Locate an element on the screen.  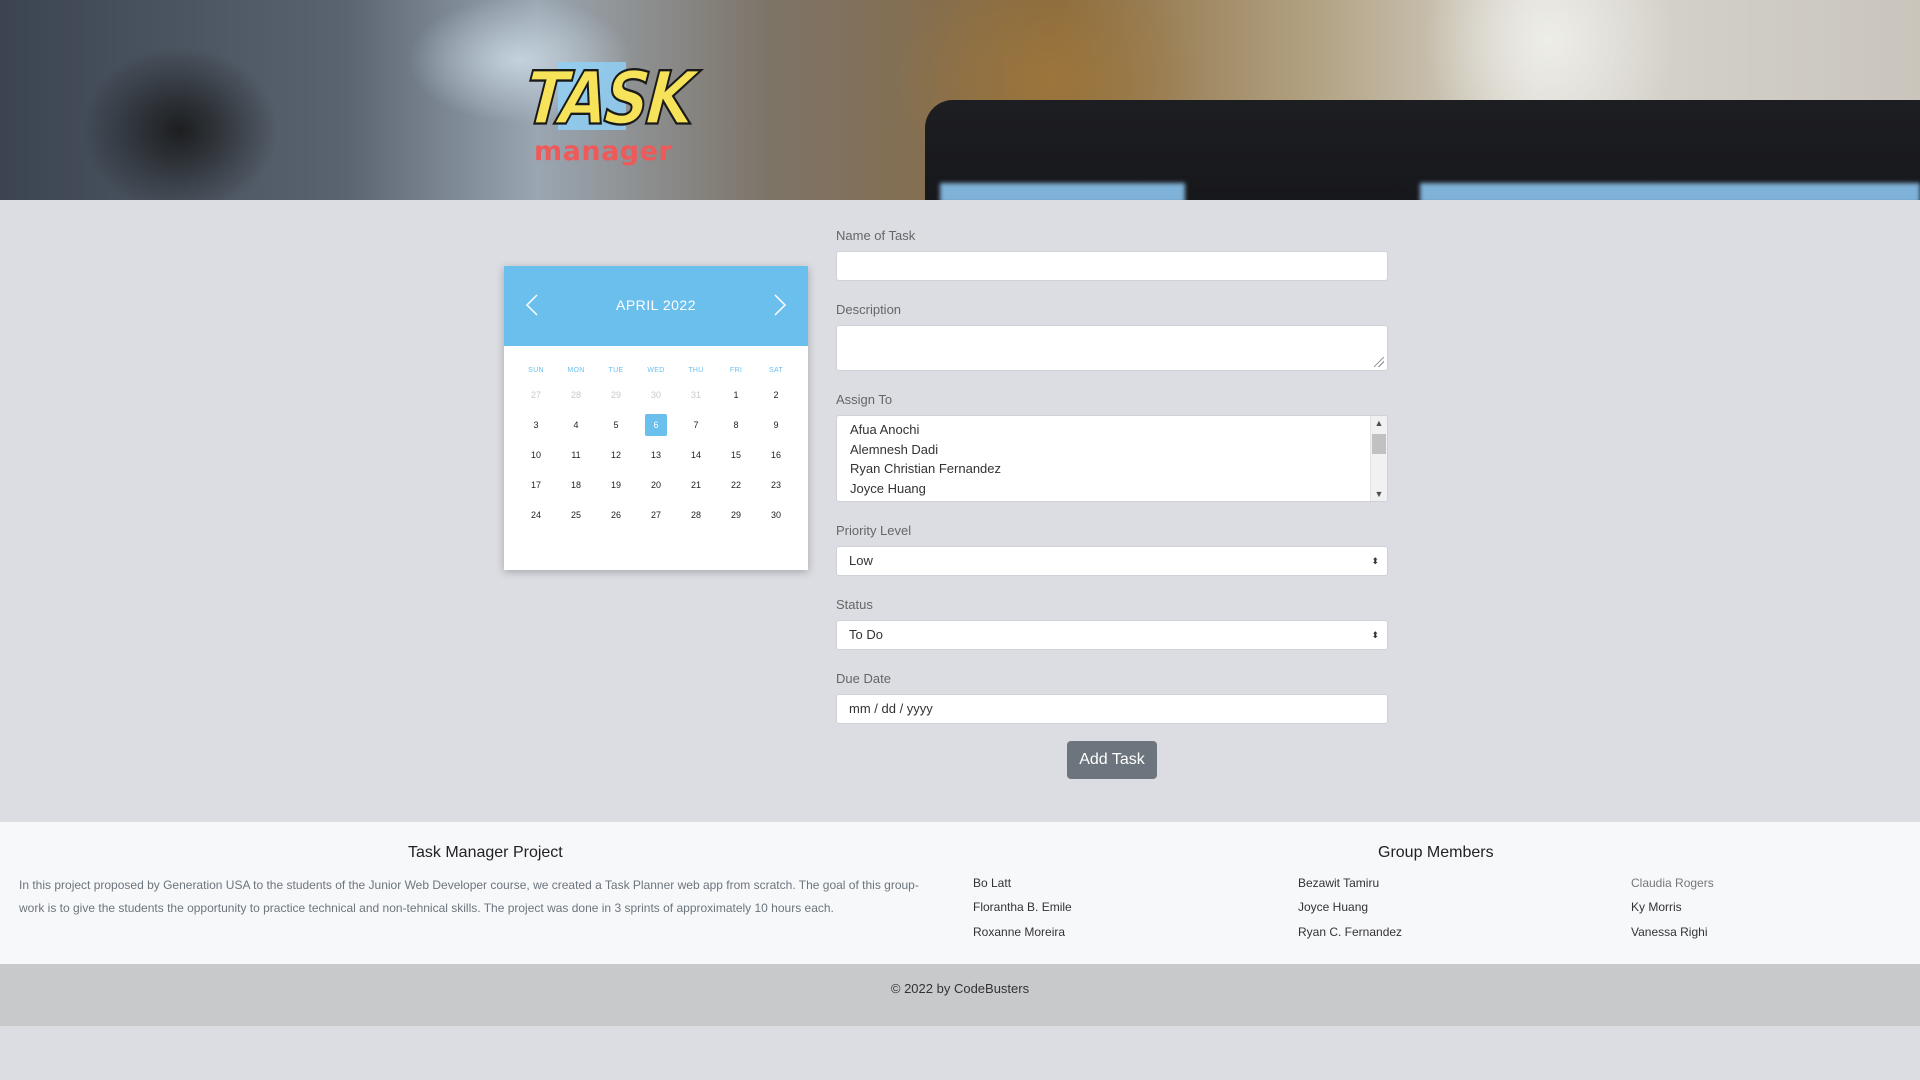
calendar-day-number: 2 is located at coordinates (776, 395).